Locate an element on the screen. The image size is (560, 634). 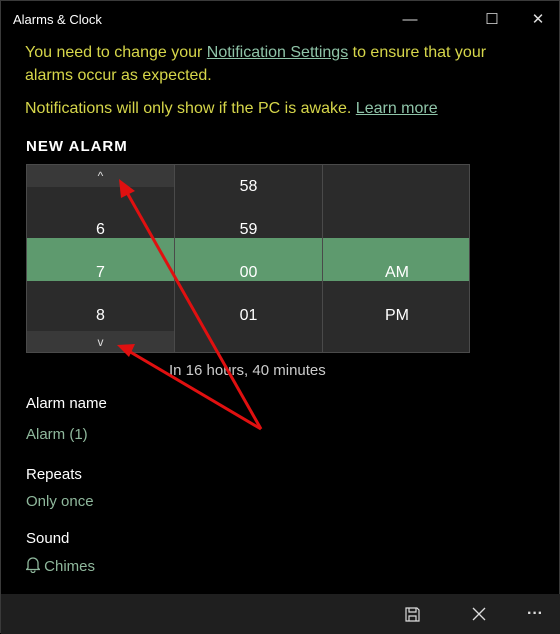
close-window-button: ✕ is located at coordinates (537, 19).